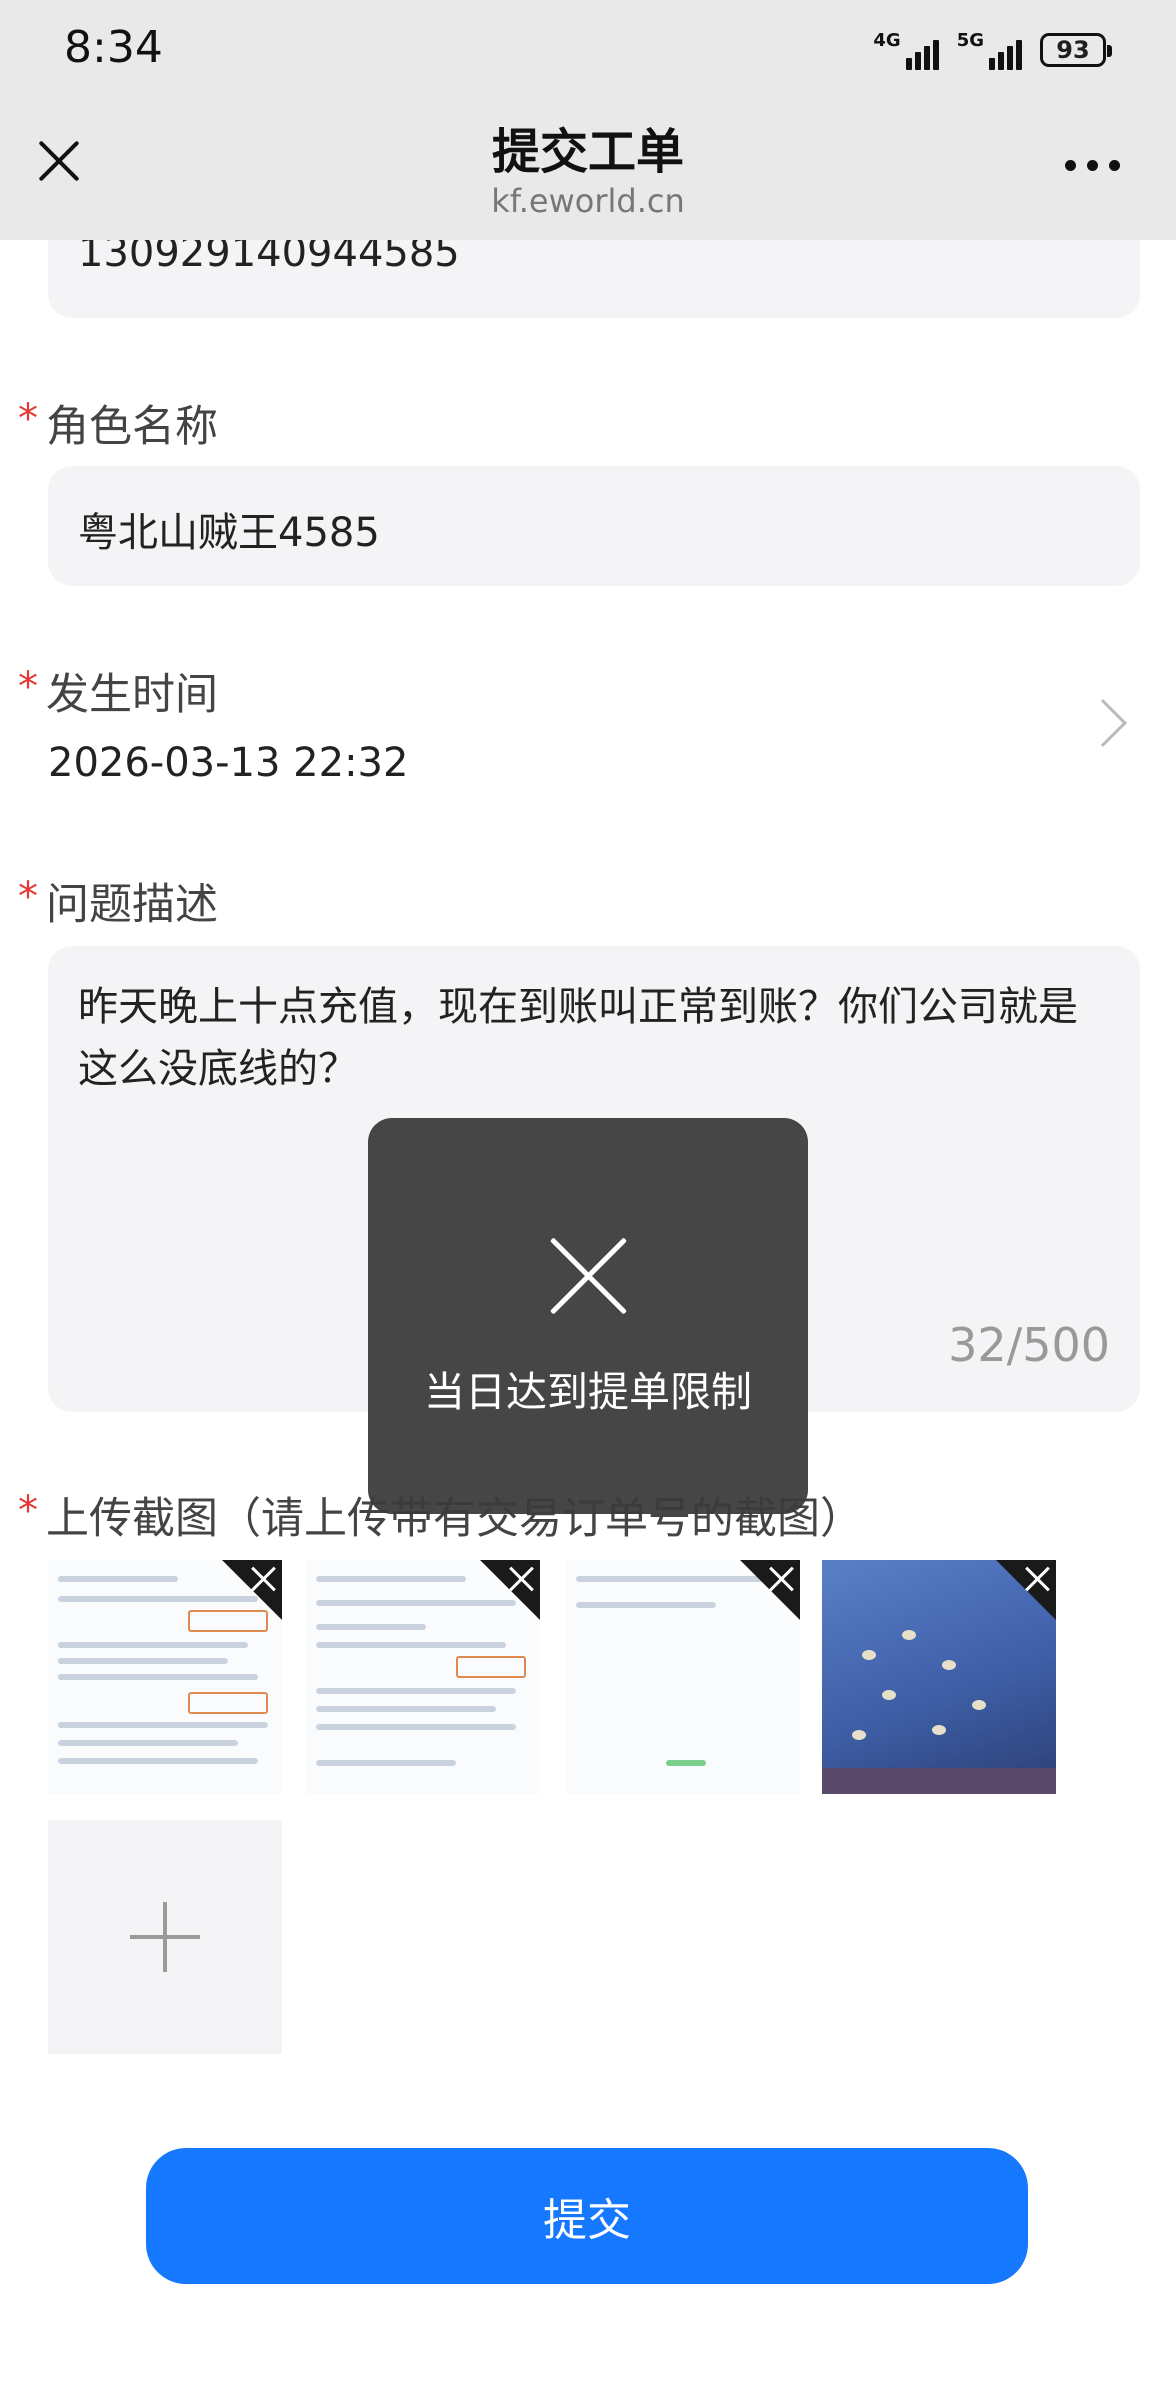 The image size is (1176, 2400). What do you see at coordinates (132, 427) in the screenshot?
I see `role-name-label: 角色名称` at bounding box center [132, 427].